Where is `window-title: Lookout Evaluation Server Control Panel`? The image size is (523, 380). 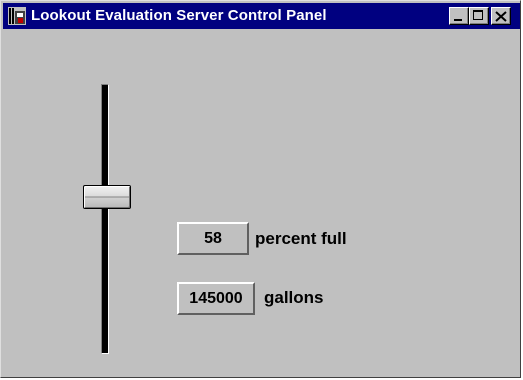 window-title: Lookout Evaluation Server Control Panel is located at coordinates (179, 15).